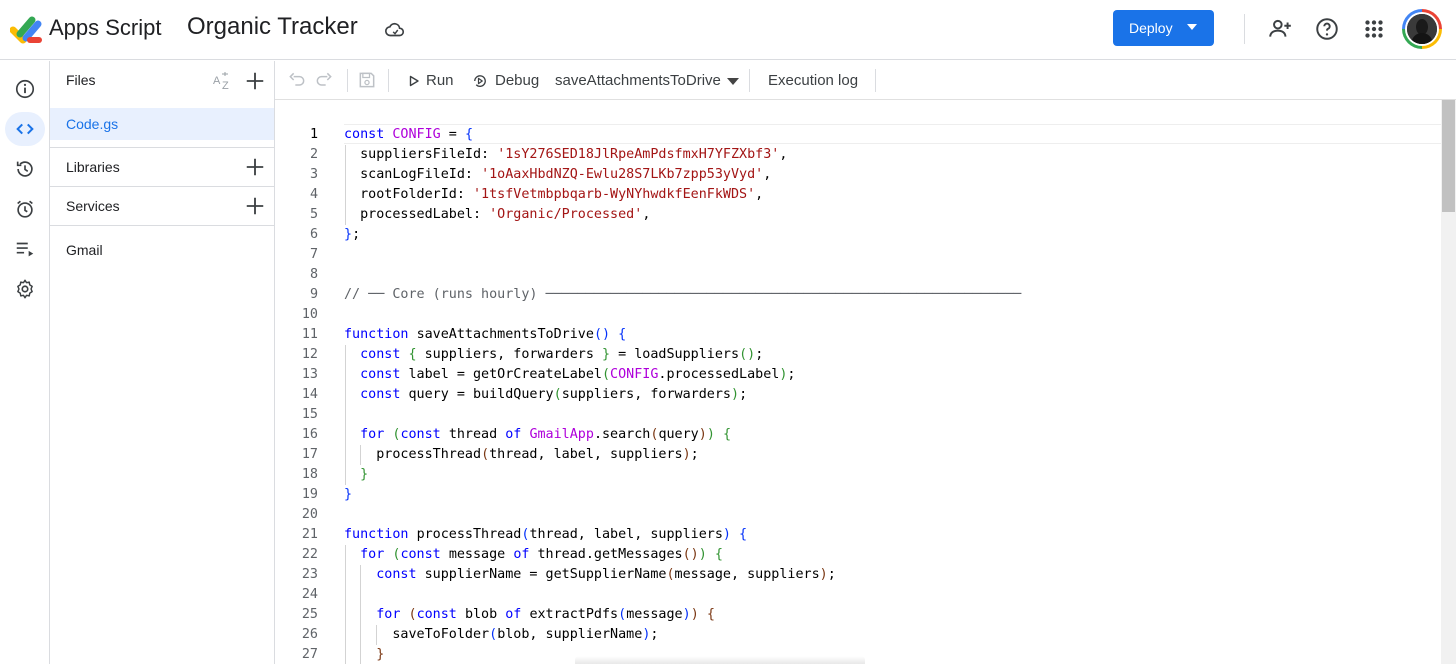 The image size is (1456, 664). Describe the element at coordinates (84, 250) in the screenshot. I see `service-item-gmail: Gmail` at that location.